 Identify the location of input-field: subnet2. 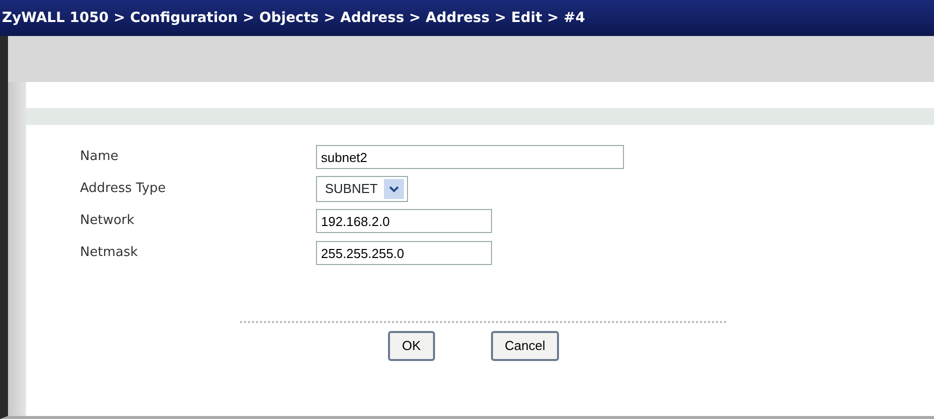
(470, 157).